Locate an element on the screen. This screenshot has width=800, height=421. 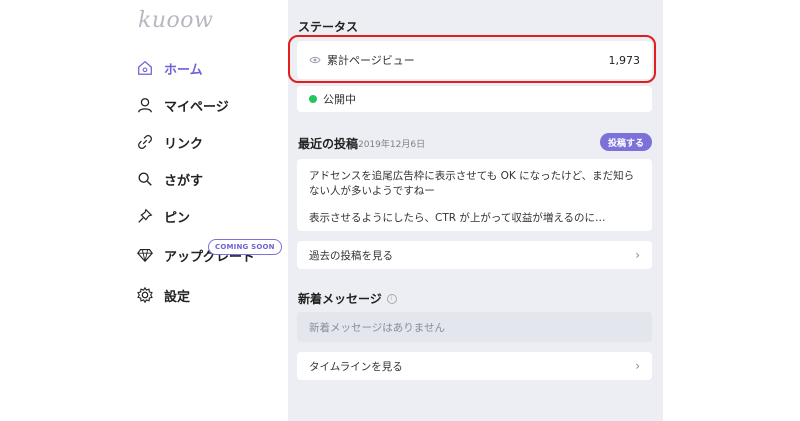
sidebar-item-label: ホーム is located at coordinates (183, 70).